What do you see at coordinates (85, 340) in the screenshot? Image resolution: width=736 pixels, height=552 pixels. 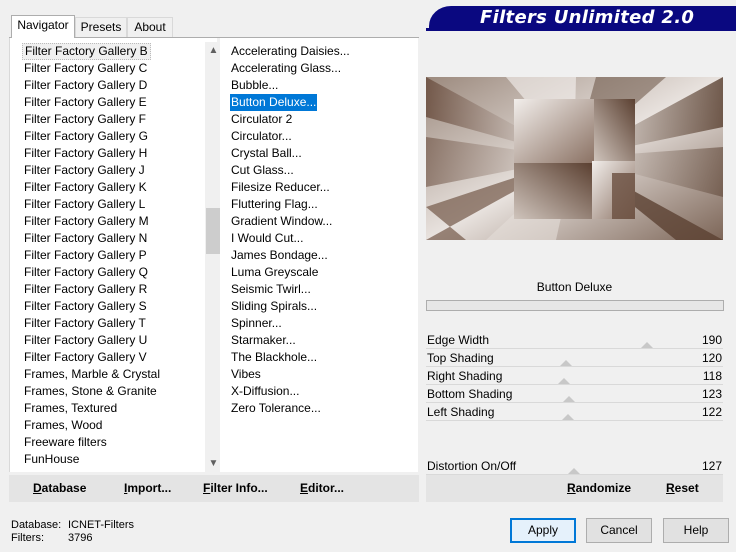 I see `category-item: Filter Factory Gallery U` at bounding box center [85, 340].